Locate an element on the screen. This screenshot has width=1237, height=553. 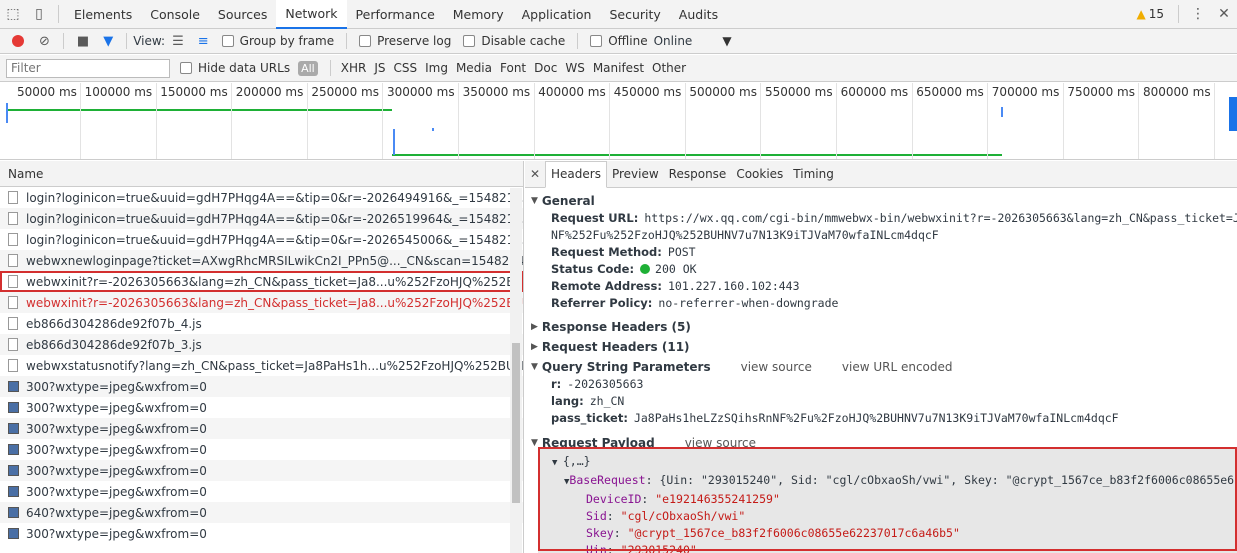
triangle-down-icon: ▼ is located at coordinates (534, 366).